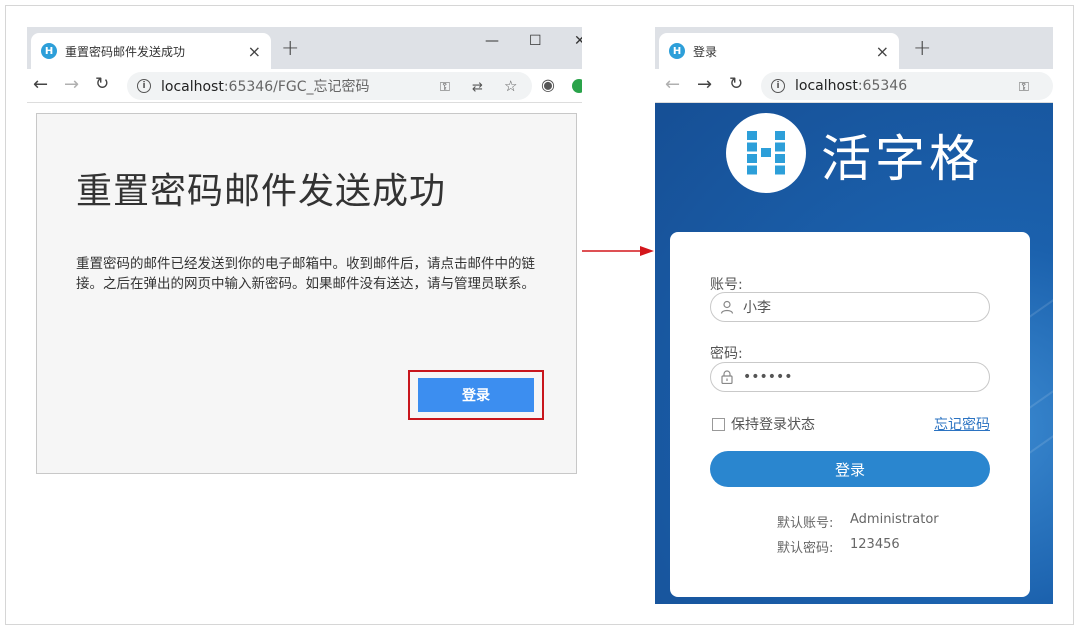 This screenshot has width=1079, height=630. Describe the element at coordinates (510, 86) in the screenshot. I see `star-icon: ☆` at that location.